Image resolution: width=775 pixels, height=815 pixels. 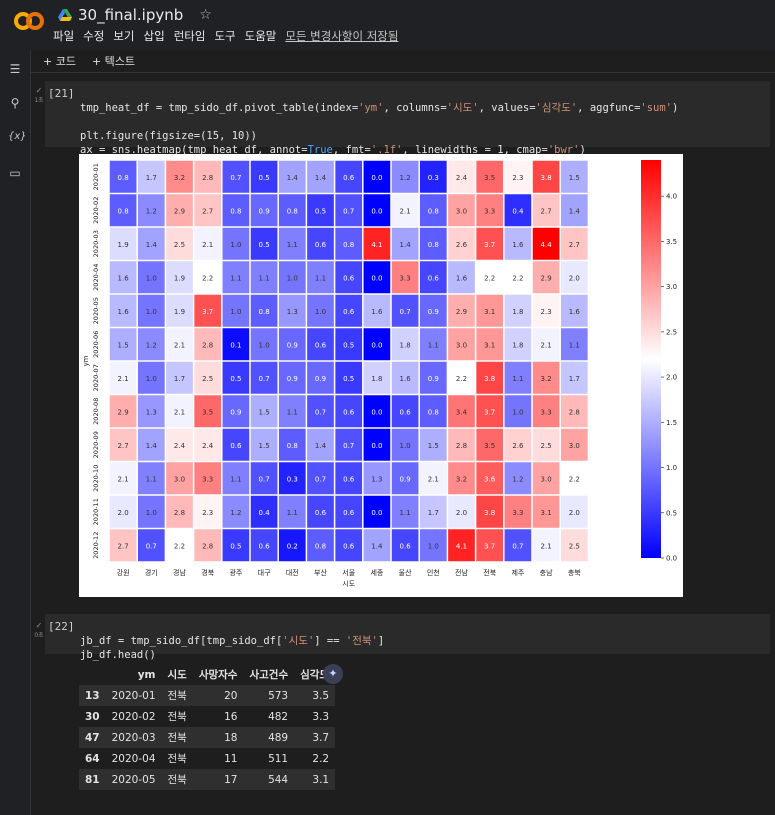 What do you see at coordinates (321, 737) in the screenshot?
I see `table-cell: 3.7` at bounding box center [321, 737].